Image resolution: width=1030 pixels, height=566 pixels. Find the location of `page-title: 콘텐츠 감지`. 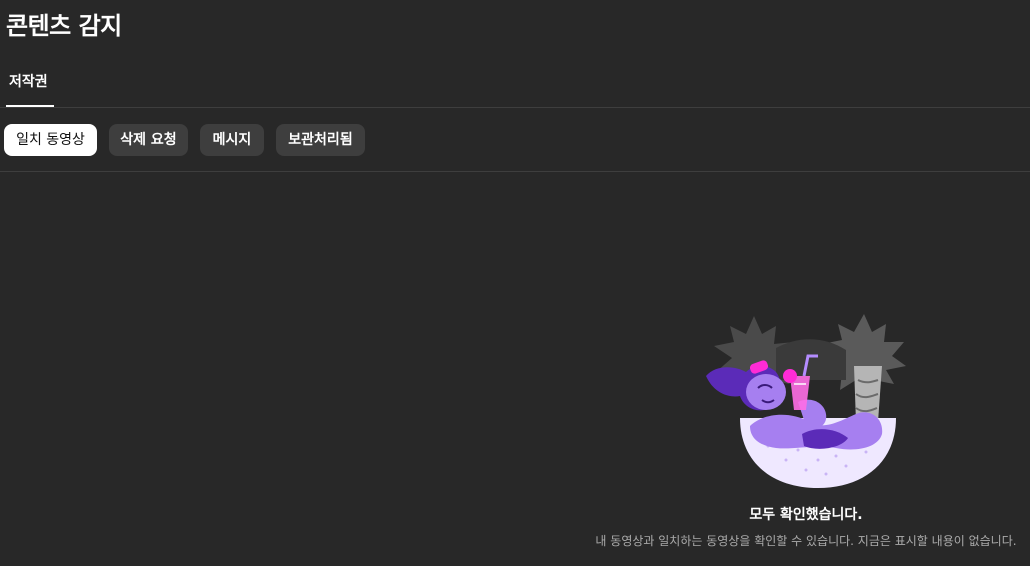

page-title: 콘텐츠 감지 is located at coordinates (64, 26).